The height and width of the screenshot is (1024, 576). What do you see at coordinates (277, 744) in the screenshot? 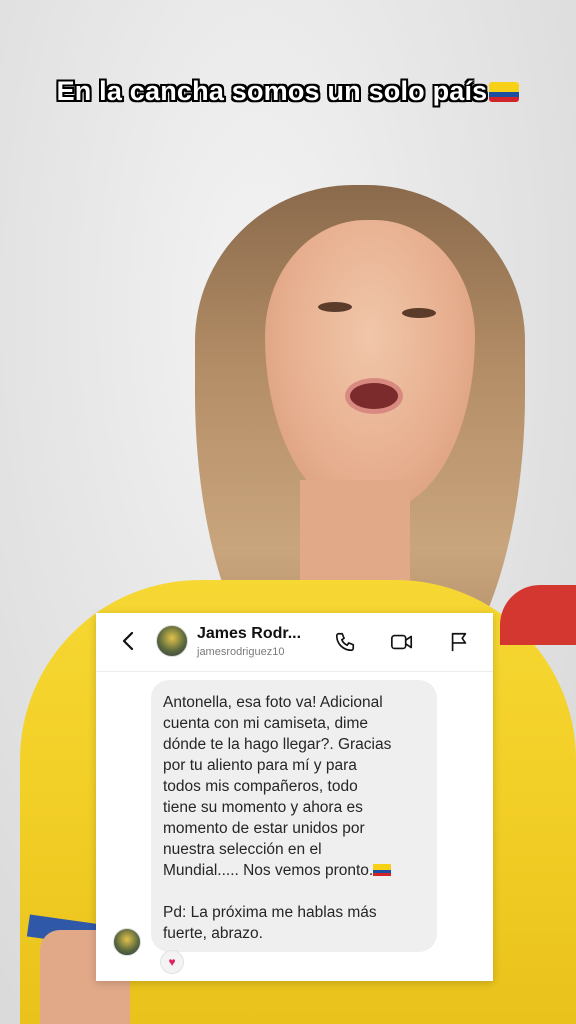
I see `message-line: dónde te la hago llegar?. Gracias` at bounding box center [277, 744].